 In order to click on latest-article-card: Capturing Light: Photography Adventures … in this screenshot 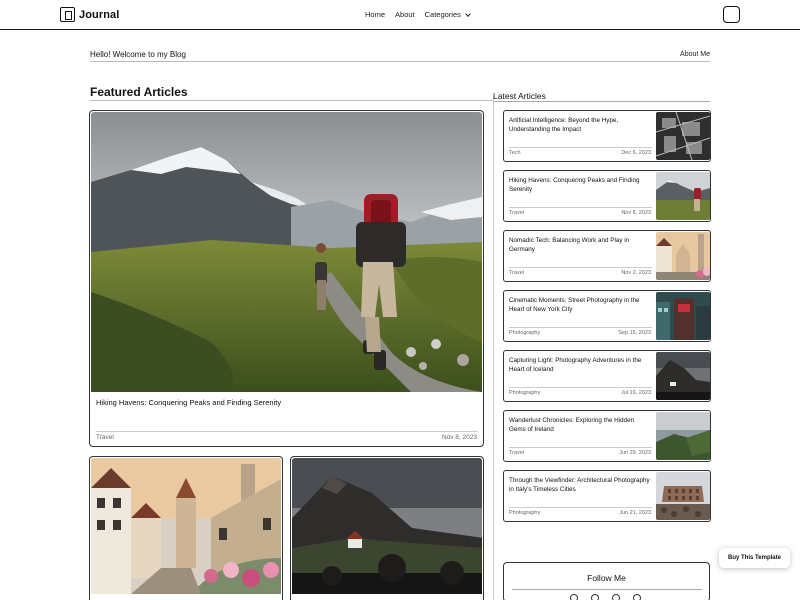, I will do `click(607, 376)`.